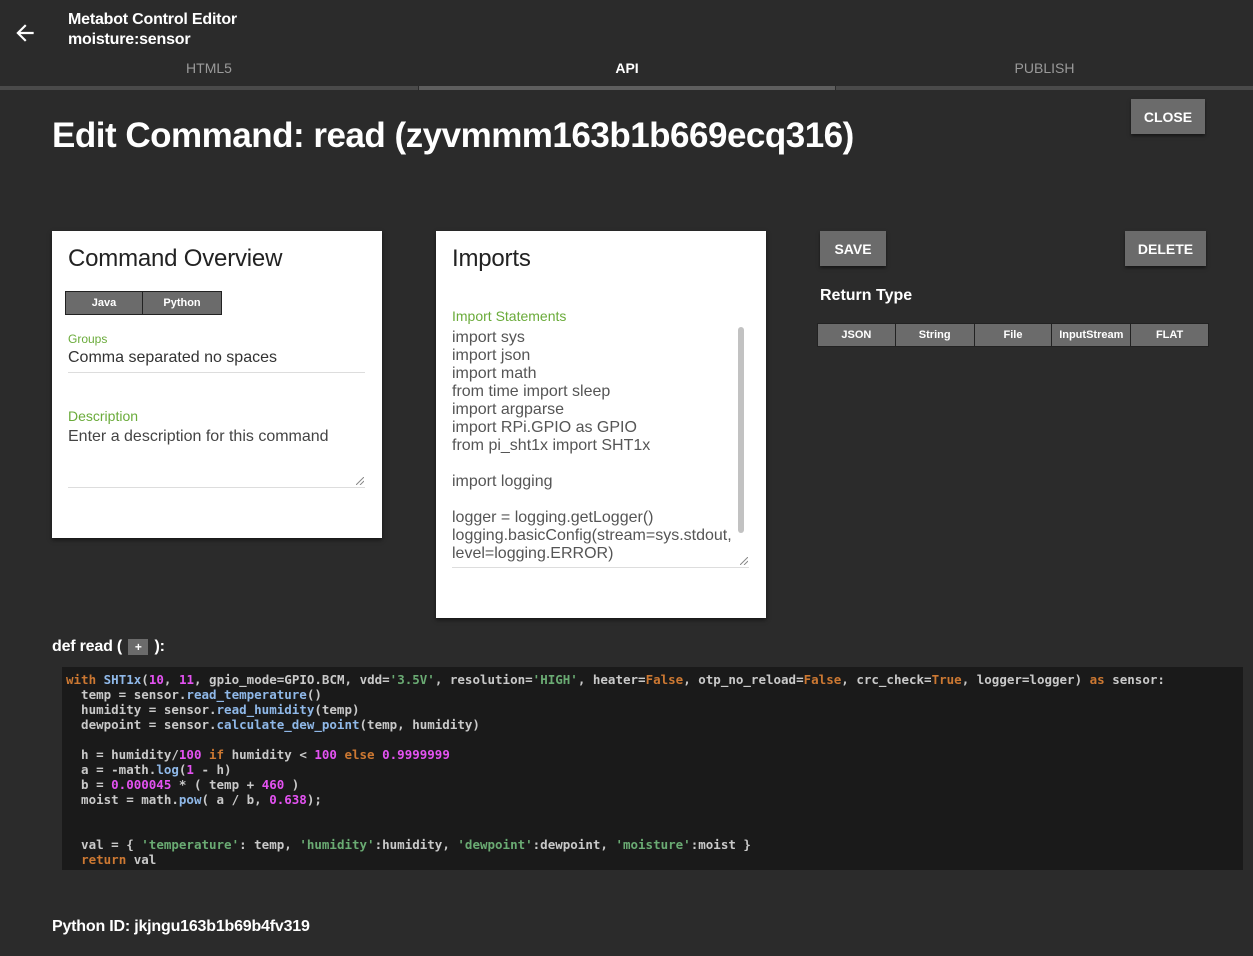  Describe the element at coordinates (181, 926) in the screenshot. I see `python-id: Python ID: jkjngu163b1b69b4fv319` at that location.